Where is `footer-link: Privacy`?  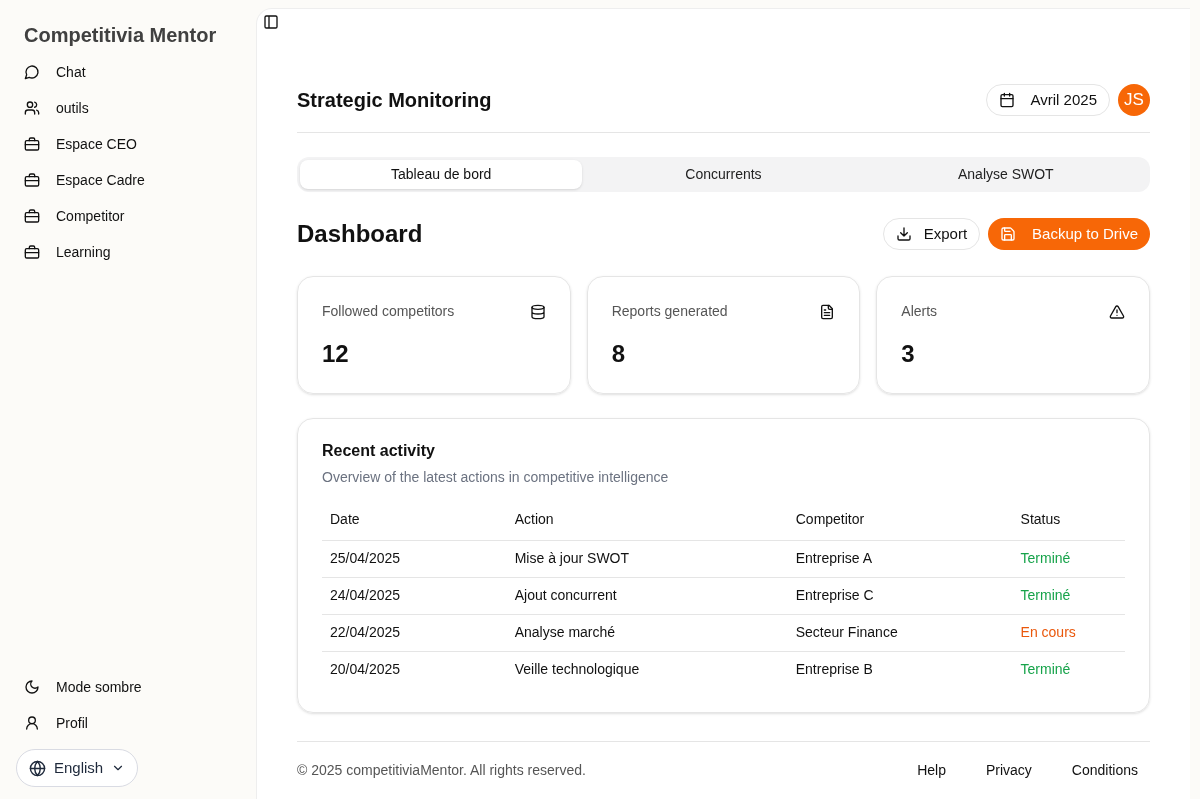
footer-link: Privacy is located at coordinates (1008, 770).